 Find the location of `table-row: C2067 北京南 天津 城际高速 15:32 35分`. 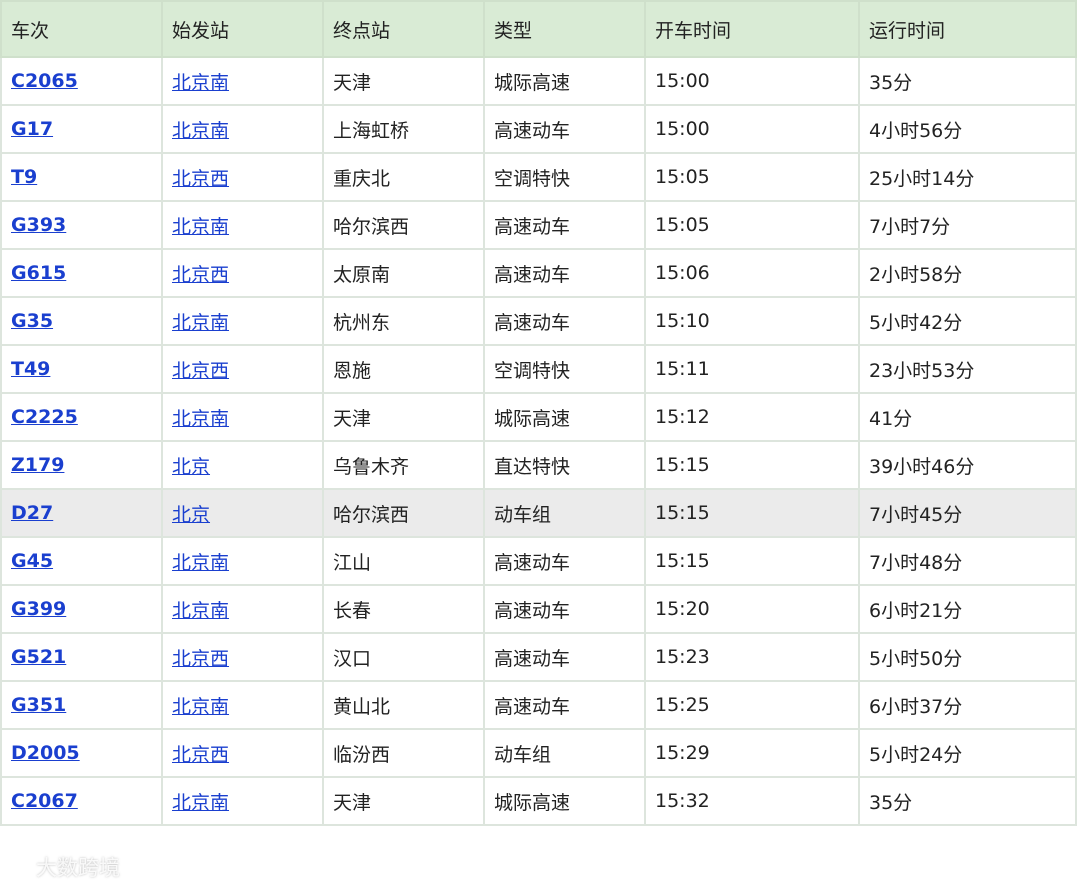

table-row: C2067 北京南 天津 城际高速 15:32 35分 is located at coordinates (538, 801).